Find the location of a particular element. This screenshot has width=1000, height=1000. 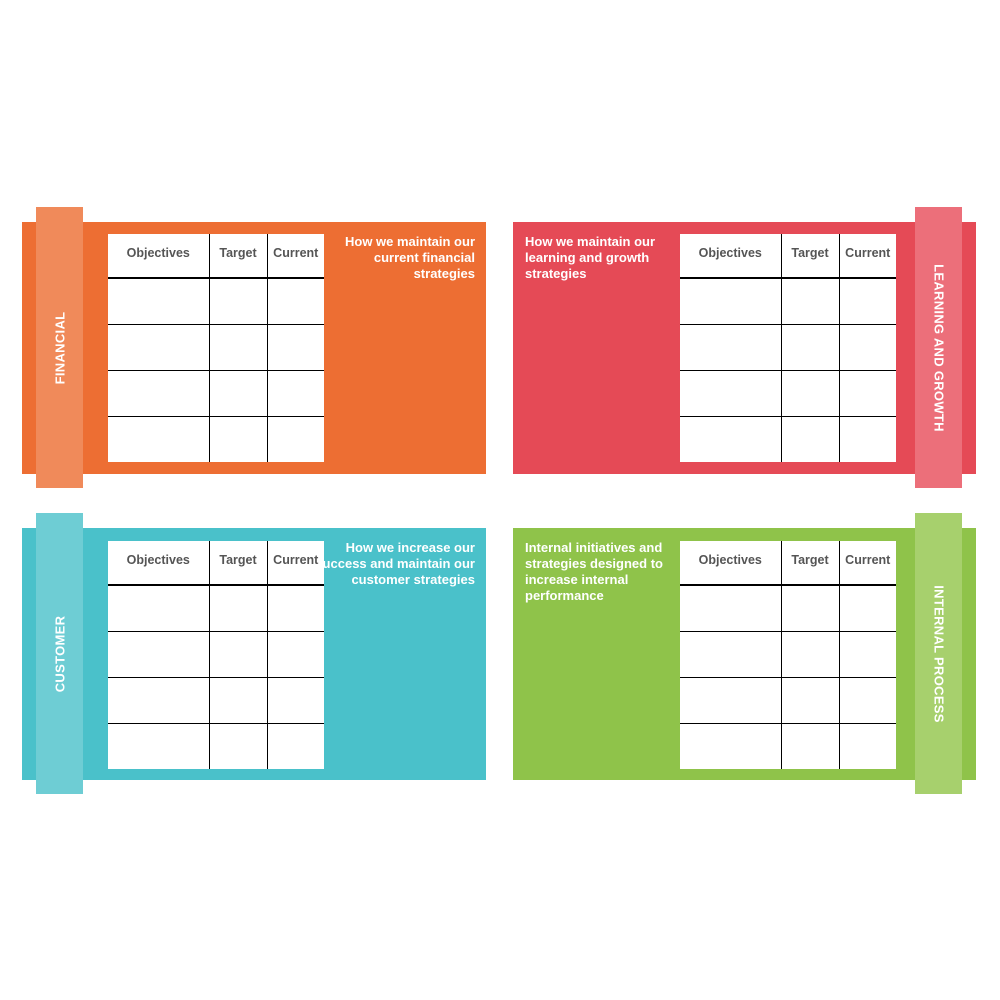

financial-table: Objectives Target Current is located at coordinates (216, 348).